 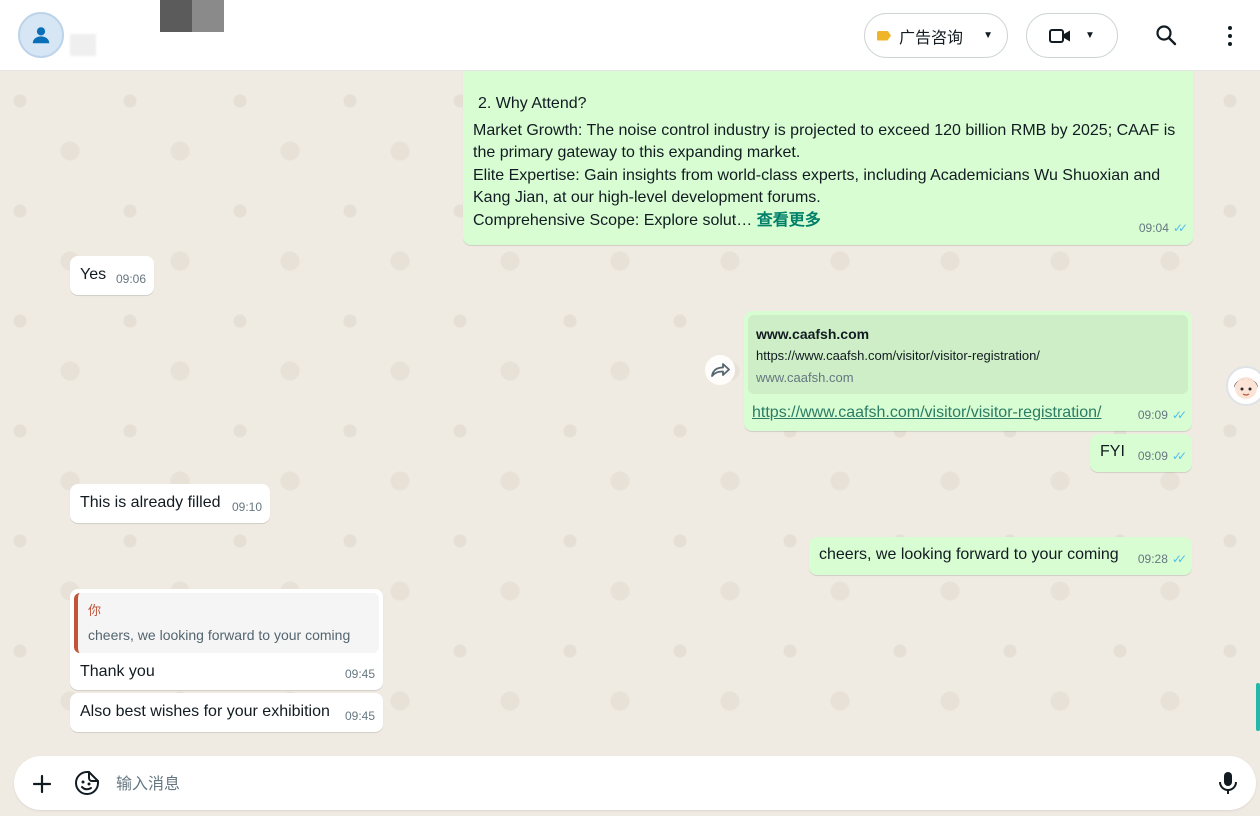 I want to click on person-icon, so click(x=41, y=35).